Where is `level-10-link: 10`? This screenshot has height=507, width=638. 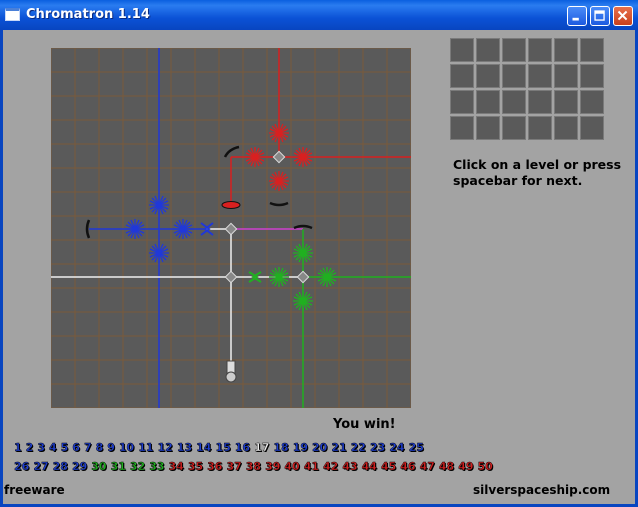 level-10-link: 10 is located at coordinates (127, 447).